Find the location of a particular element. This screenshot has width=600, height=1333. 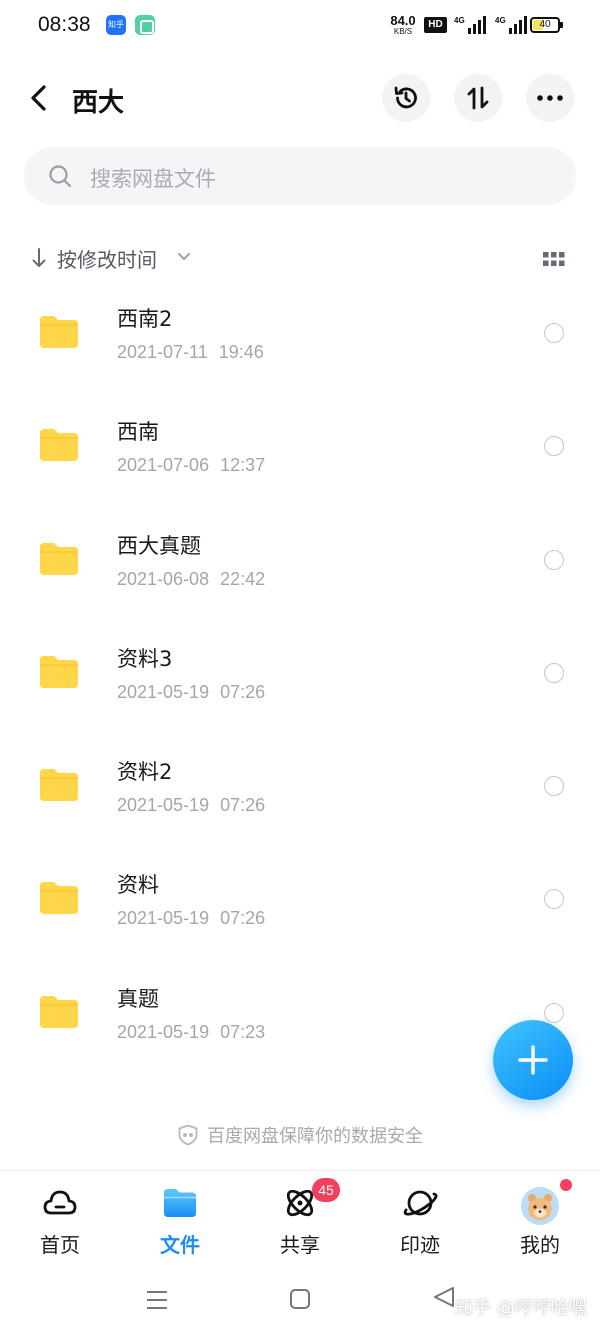

status-time: 08:38 is located at coordinates (64, 24).